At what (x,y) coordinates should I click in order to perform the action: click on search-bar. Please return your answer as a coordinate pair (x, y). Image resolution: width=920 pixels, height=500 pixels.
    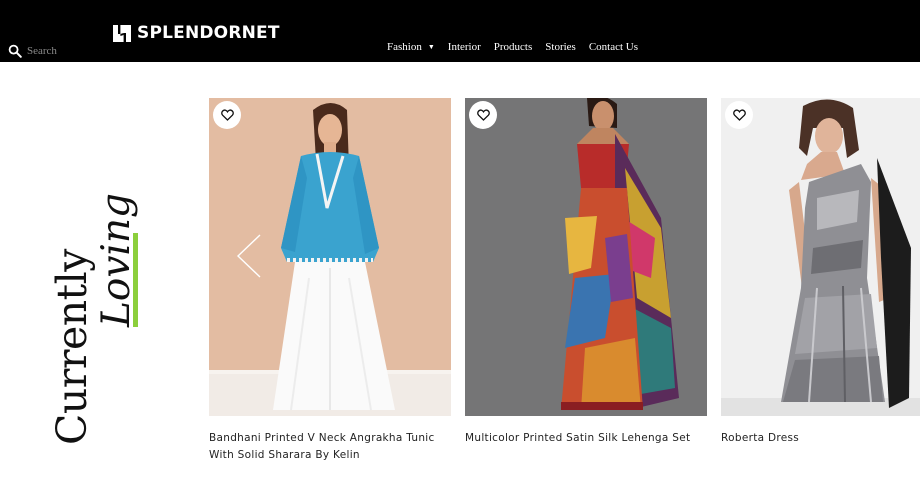
    Looking at the image, I should click on (52, 51).